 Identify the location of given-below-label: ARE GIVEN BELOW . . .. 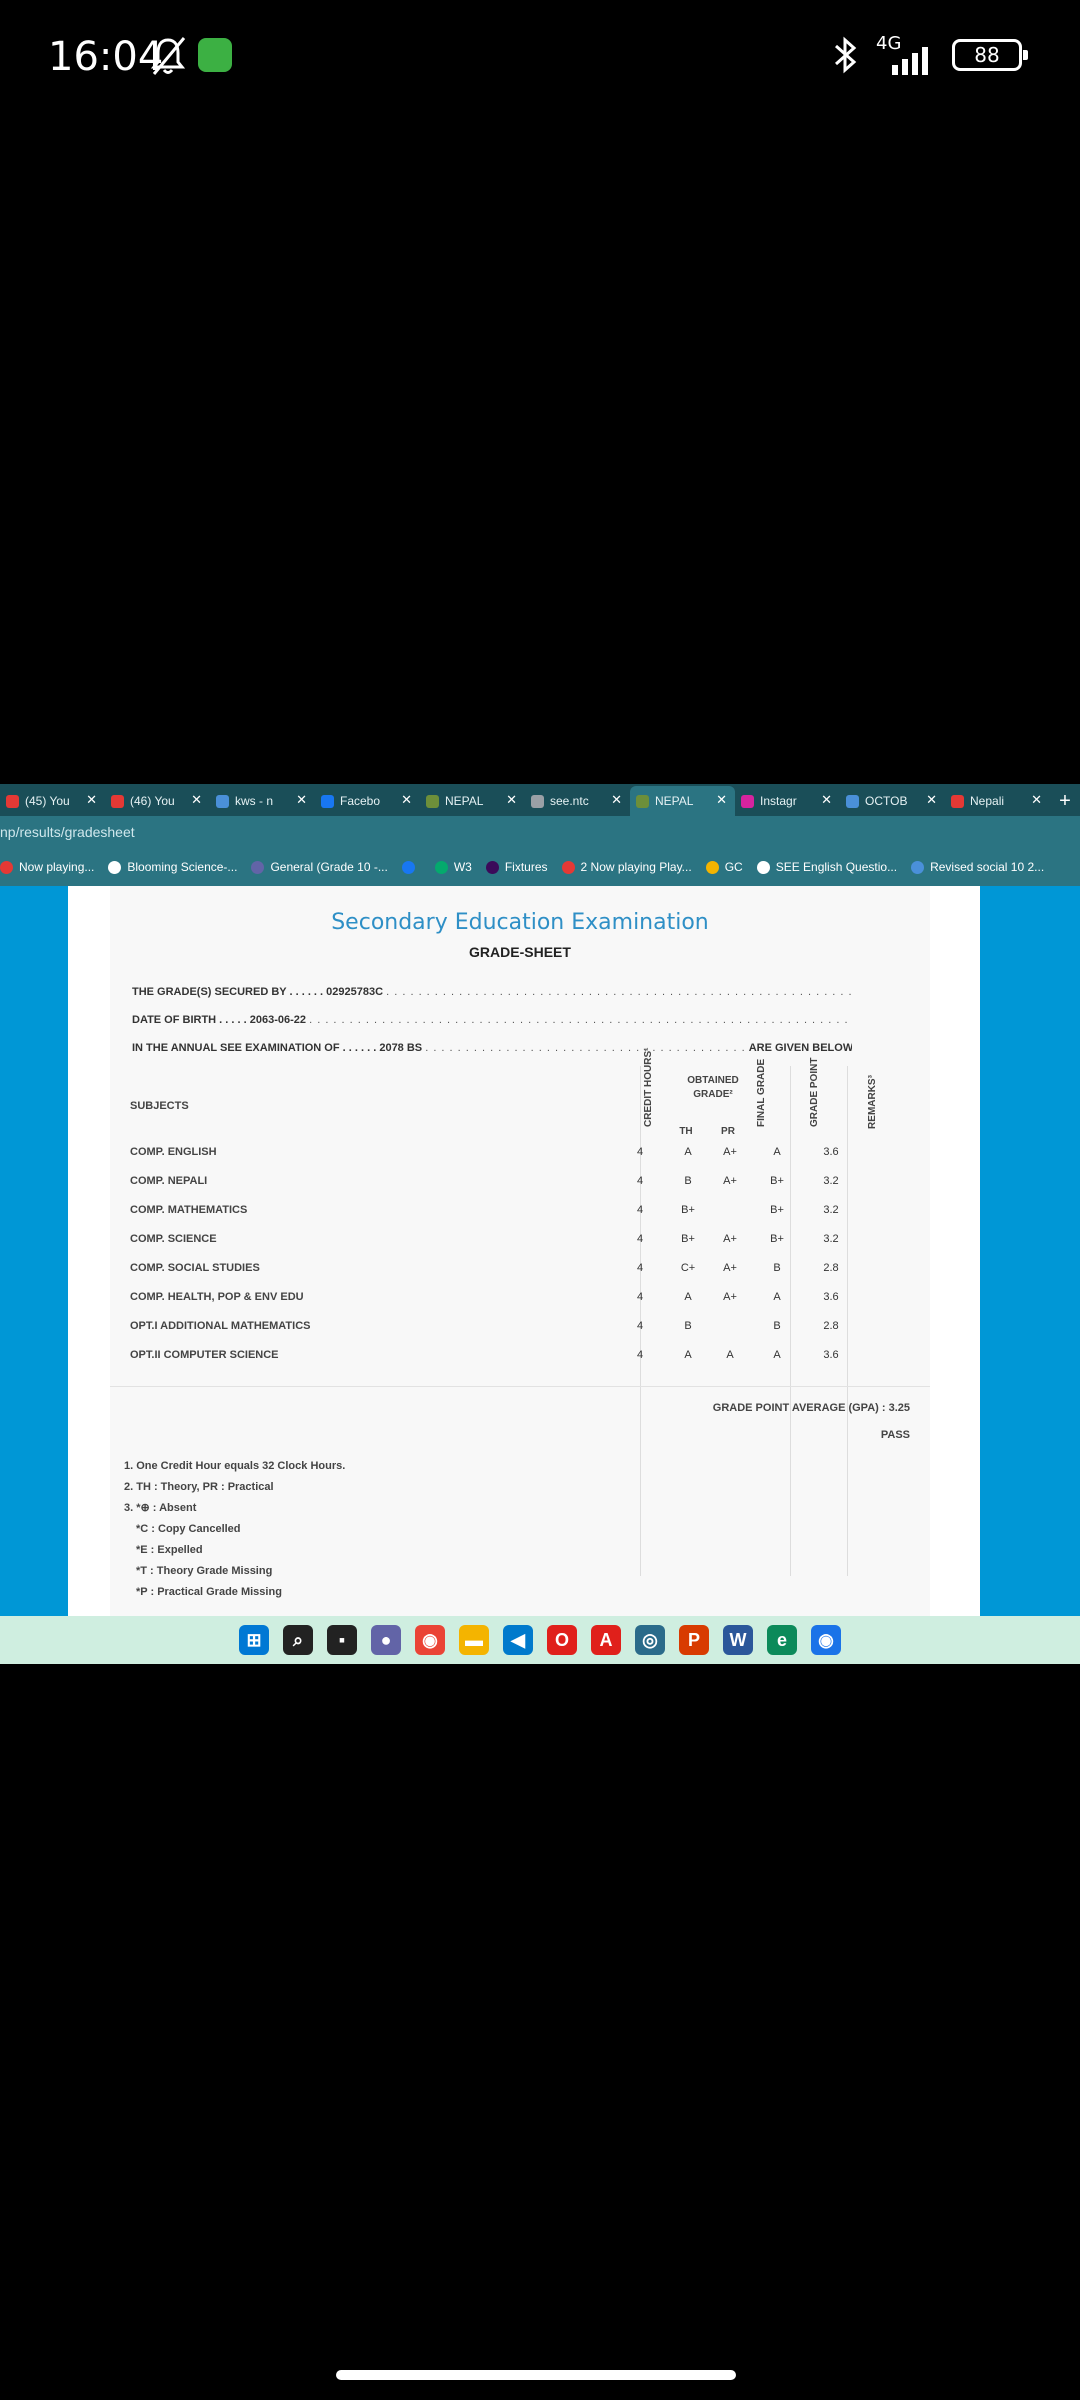
(800, 1048).